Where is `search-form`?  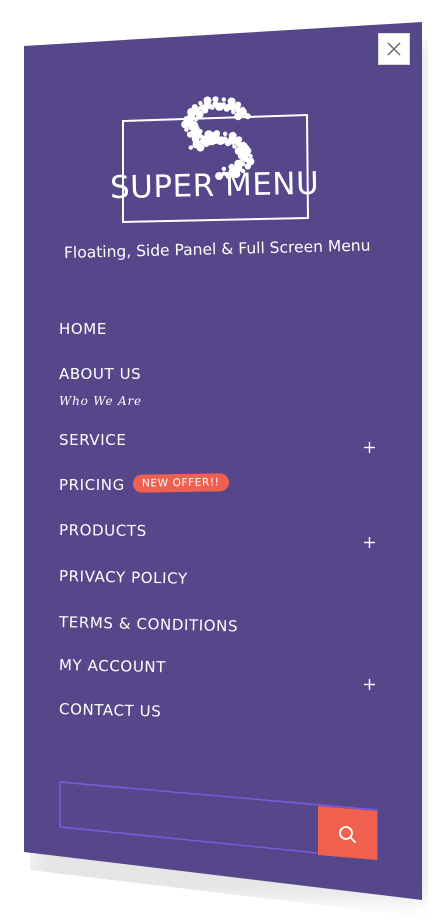 search-form is located at coordinates (218, 820).